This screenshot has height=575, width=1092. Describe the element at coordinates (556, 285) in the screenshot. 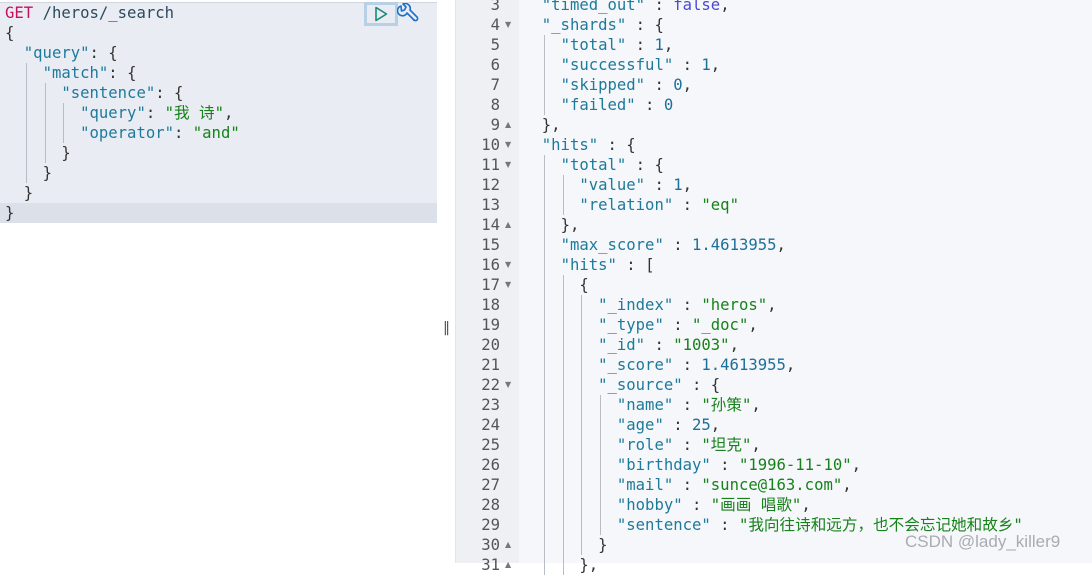

I see `response-line: {` at that location.